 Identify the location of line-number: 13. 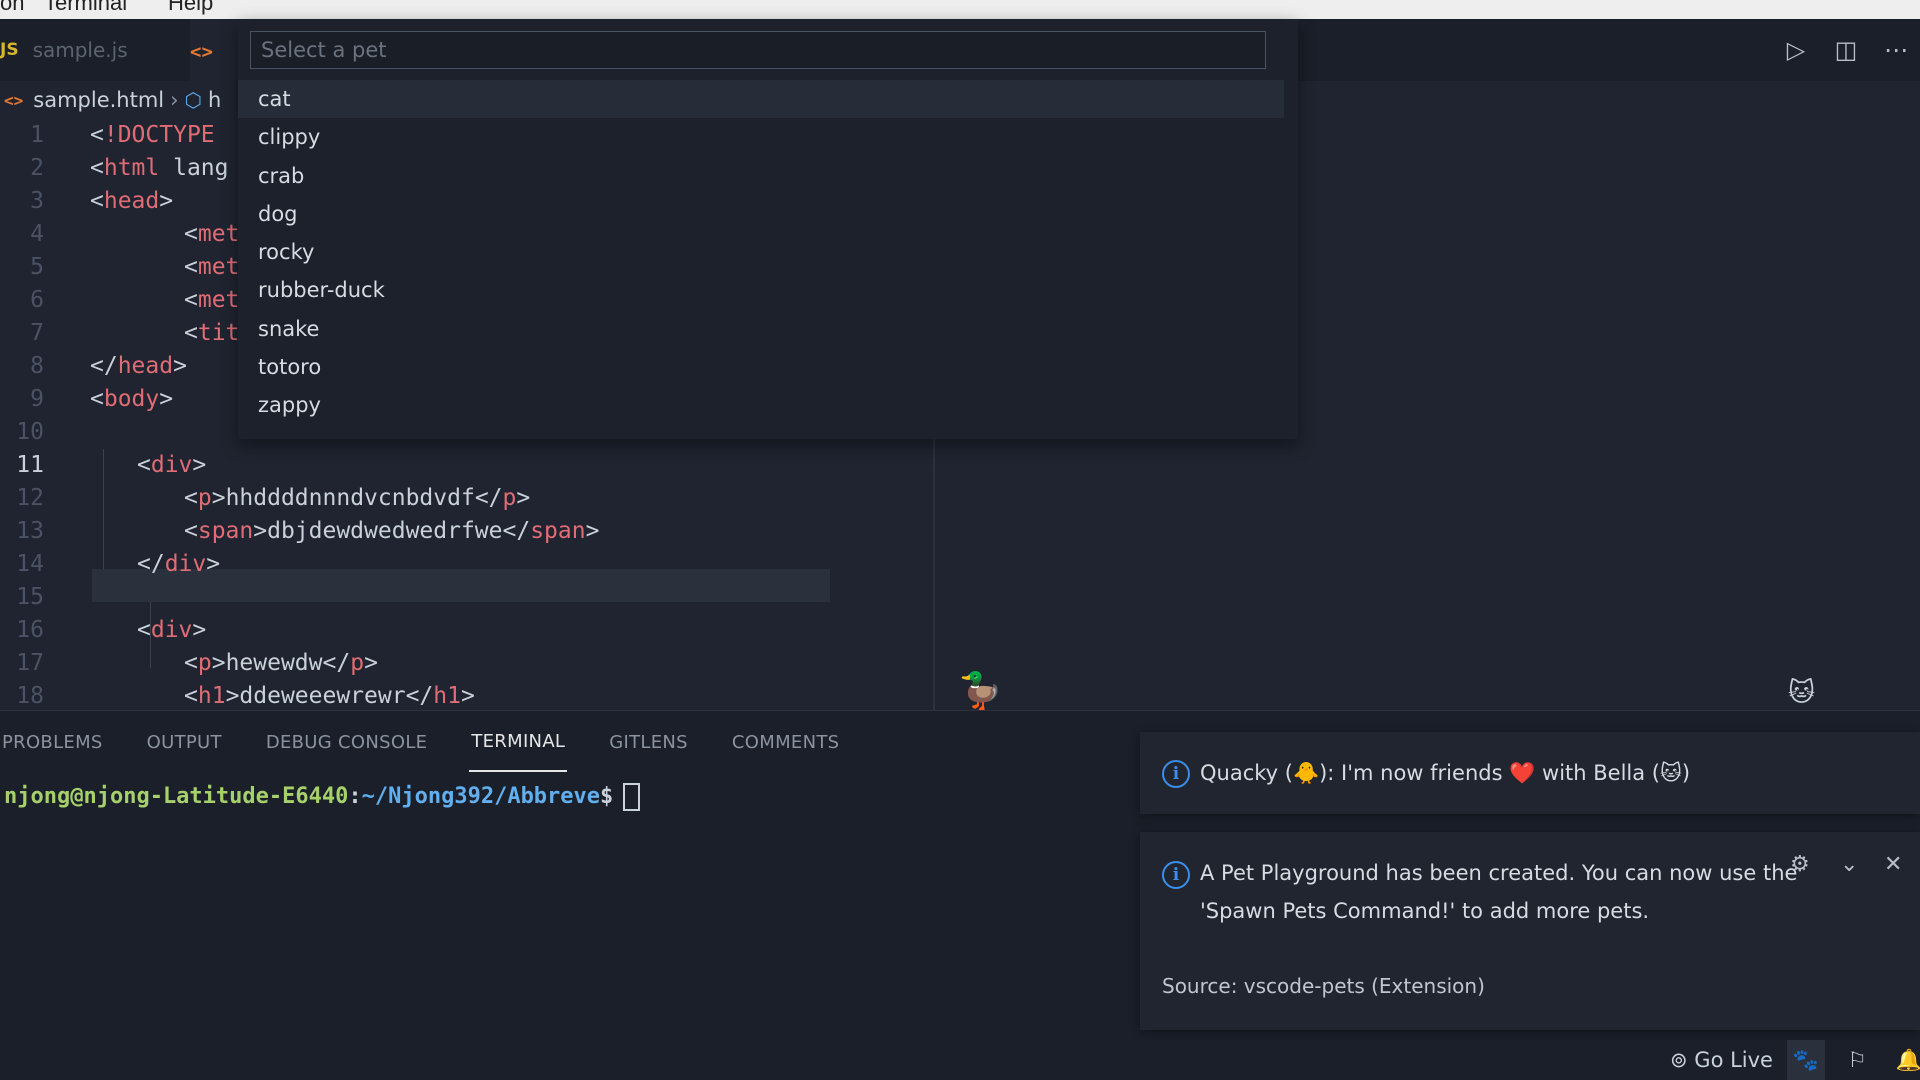
(30, 531).